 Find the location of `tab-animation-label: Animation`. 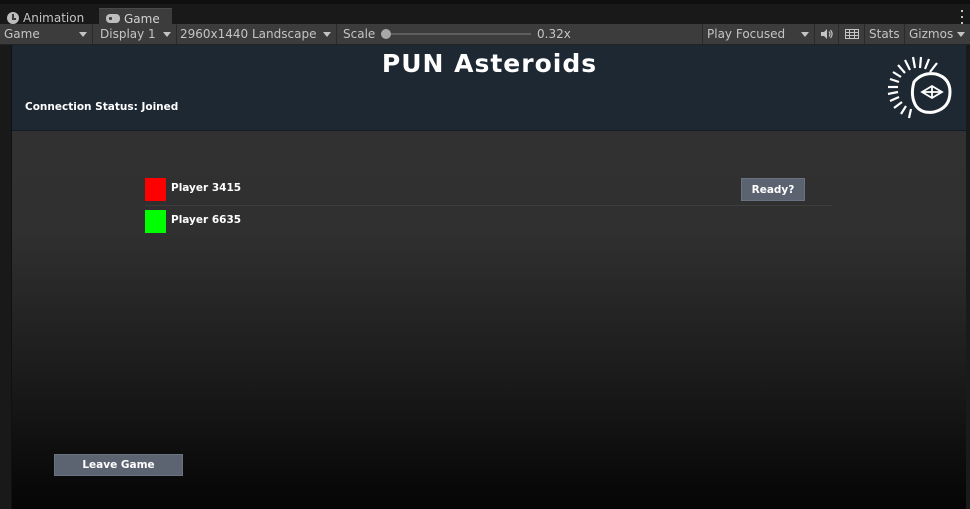

tab-animation-label: Animation is located at coordinates (54, 18).